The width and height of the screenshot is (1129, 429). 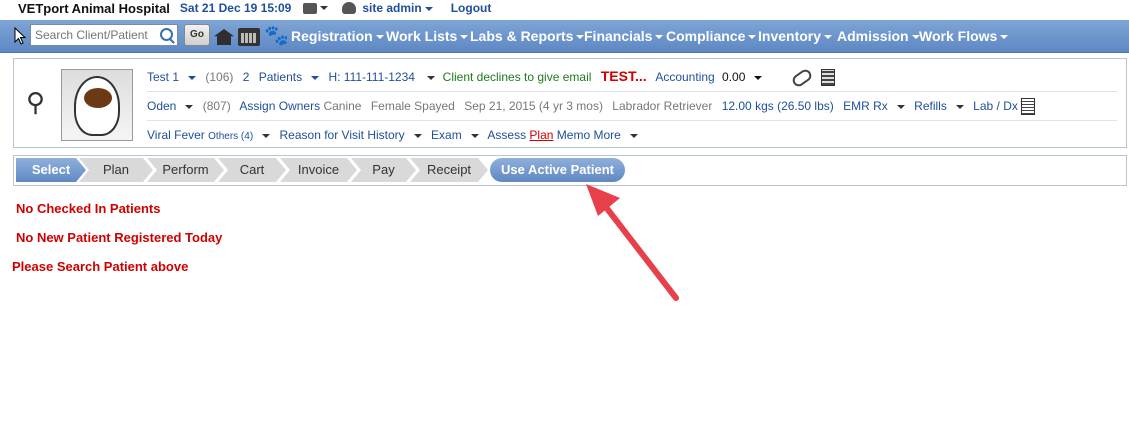 I want to click on menu-label: Labs & Reports, so click(x=522, y=36).